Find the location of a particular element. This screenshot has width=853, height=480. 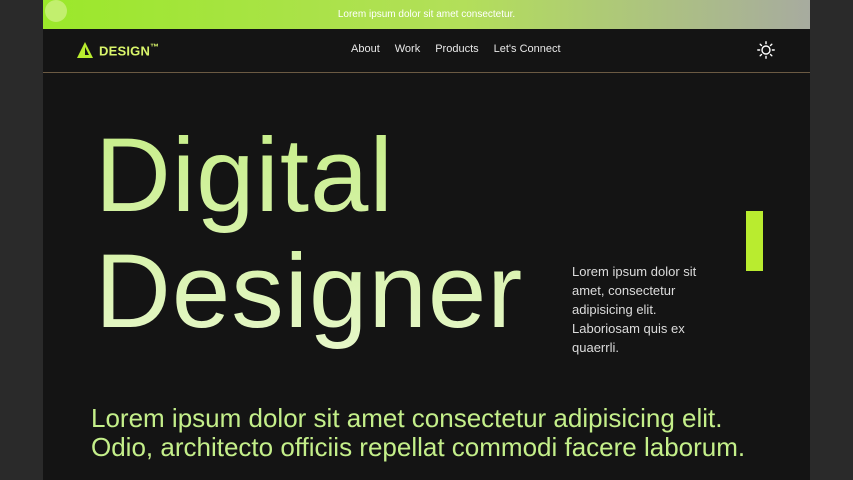

sun-icon is located at coordinates (766, 50).